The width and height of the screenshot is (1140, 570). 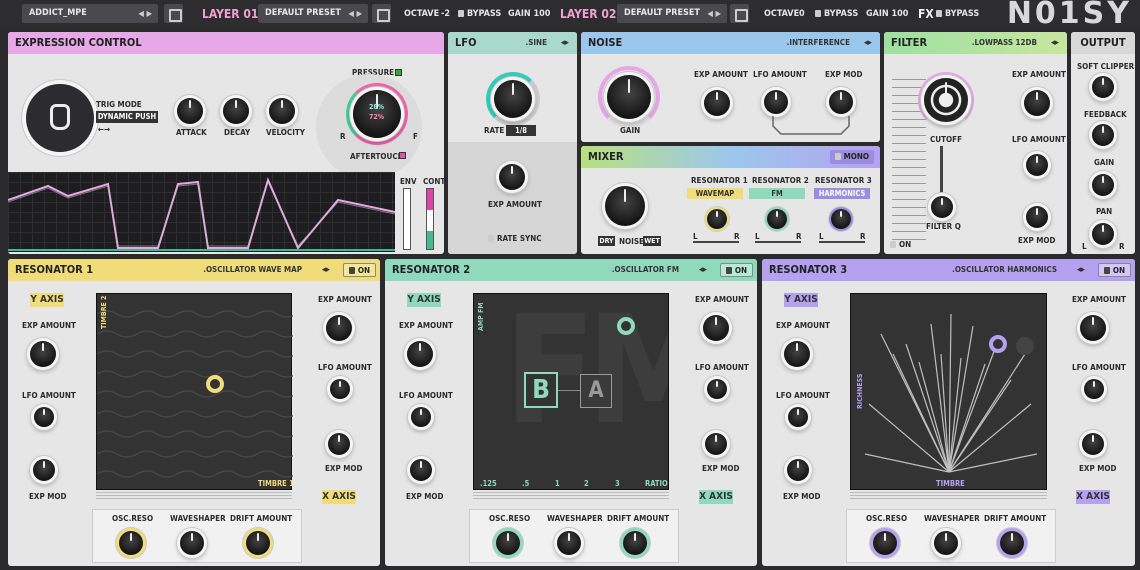 I want to click on res3-right-exp-amount-knob, so click(x=1093, y=328).